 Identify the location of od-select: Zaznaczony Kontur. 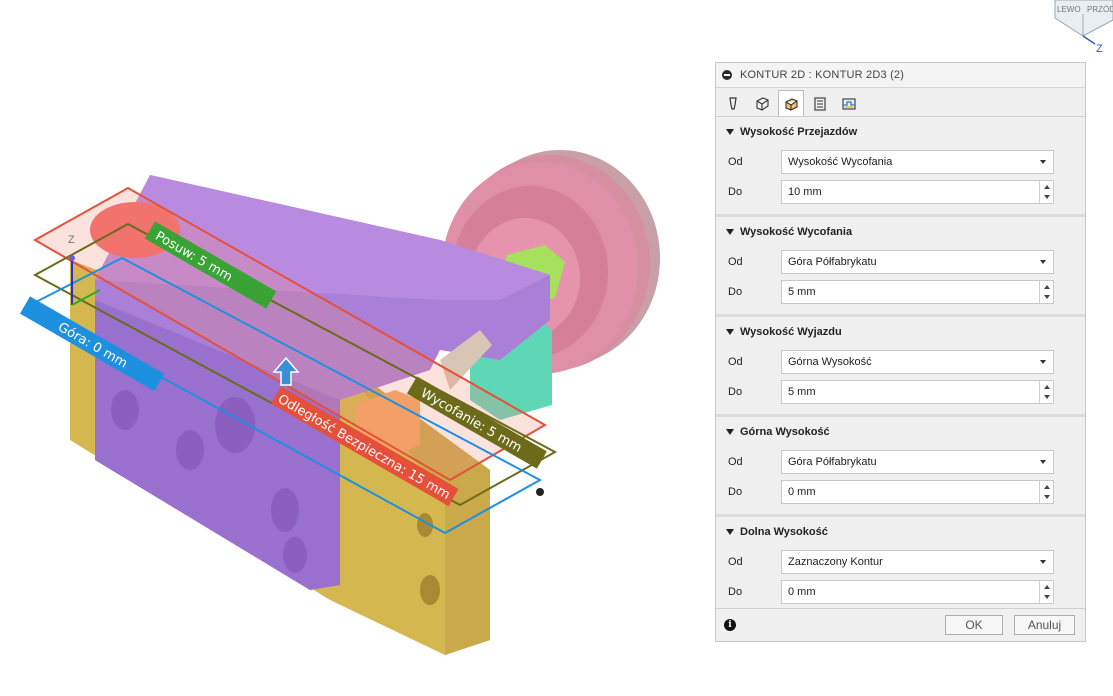
(917, 562).